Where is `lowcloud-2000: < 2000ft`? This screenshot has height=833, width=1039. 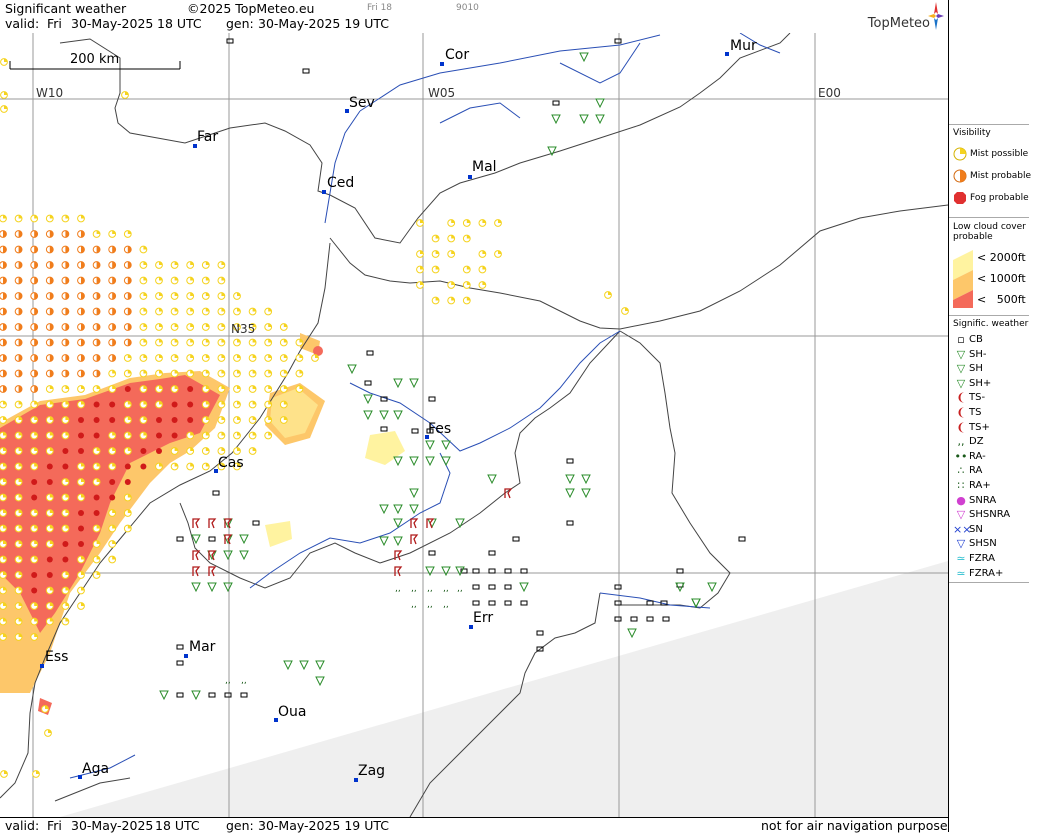
lowcloud-2000: < 2000ft is located at coordinates (1001, 257).